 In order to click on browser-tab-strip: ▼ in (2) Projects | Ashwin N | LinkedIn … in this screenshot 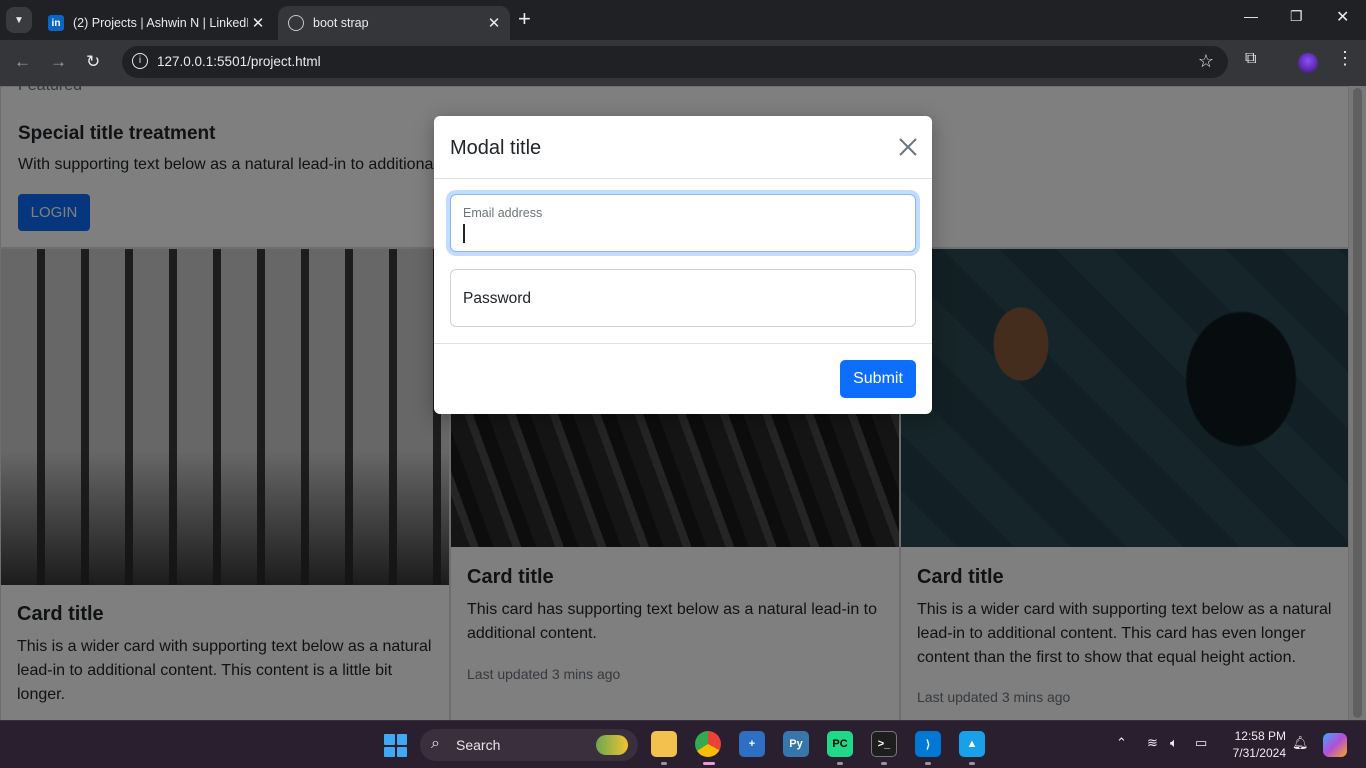, I will do `click(683, 20)`.